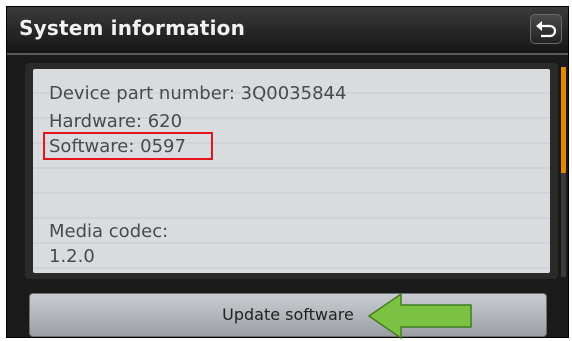 Image resolution: width=572 pixels, height=341 pixels. Describe the element at coordinates (132, 28) in the screenshot. I see `page-title: System information` at that location.